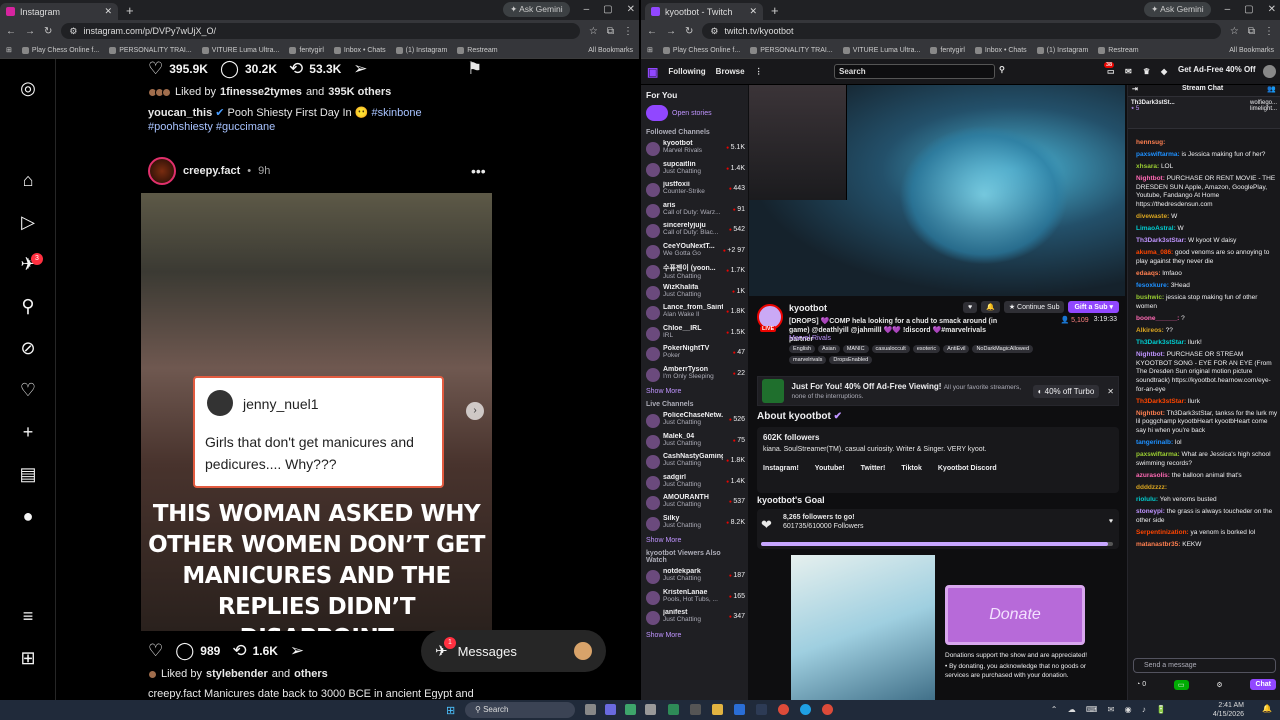 The image size is (1280, 720). What do you see at coordinates (1219, 685) in the screenshot?
I see `chat-settings-icon: ⚙` at bounding box center [1219, 685].